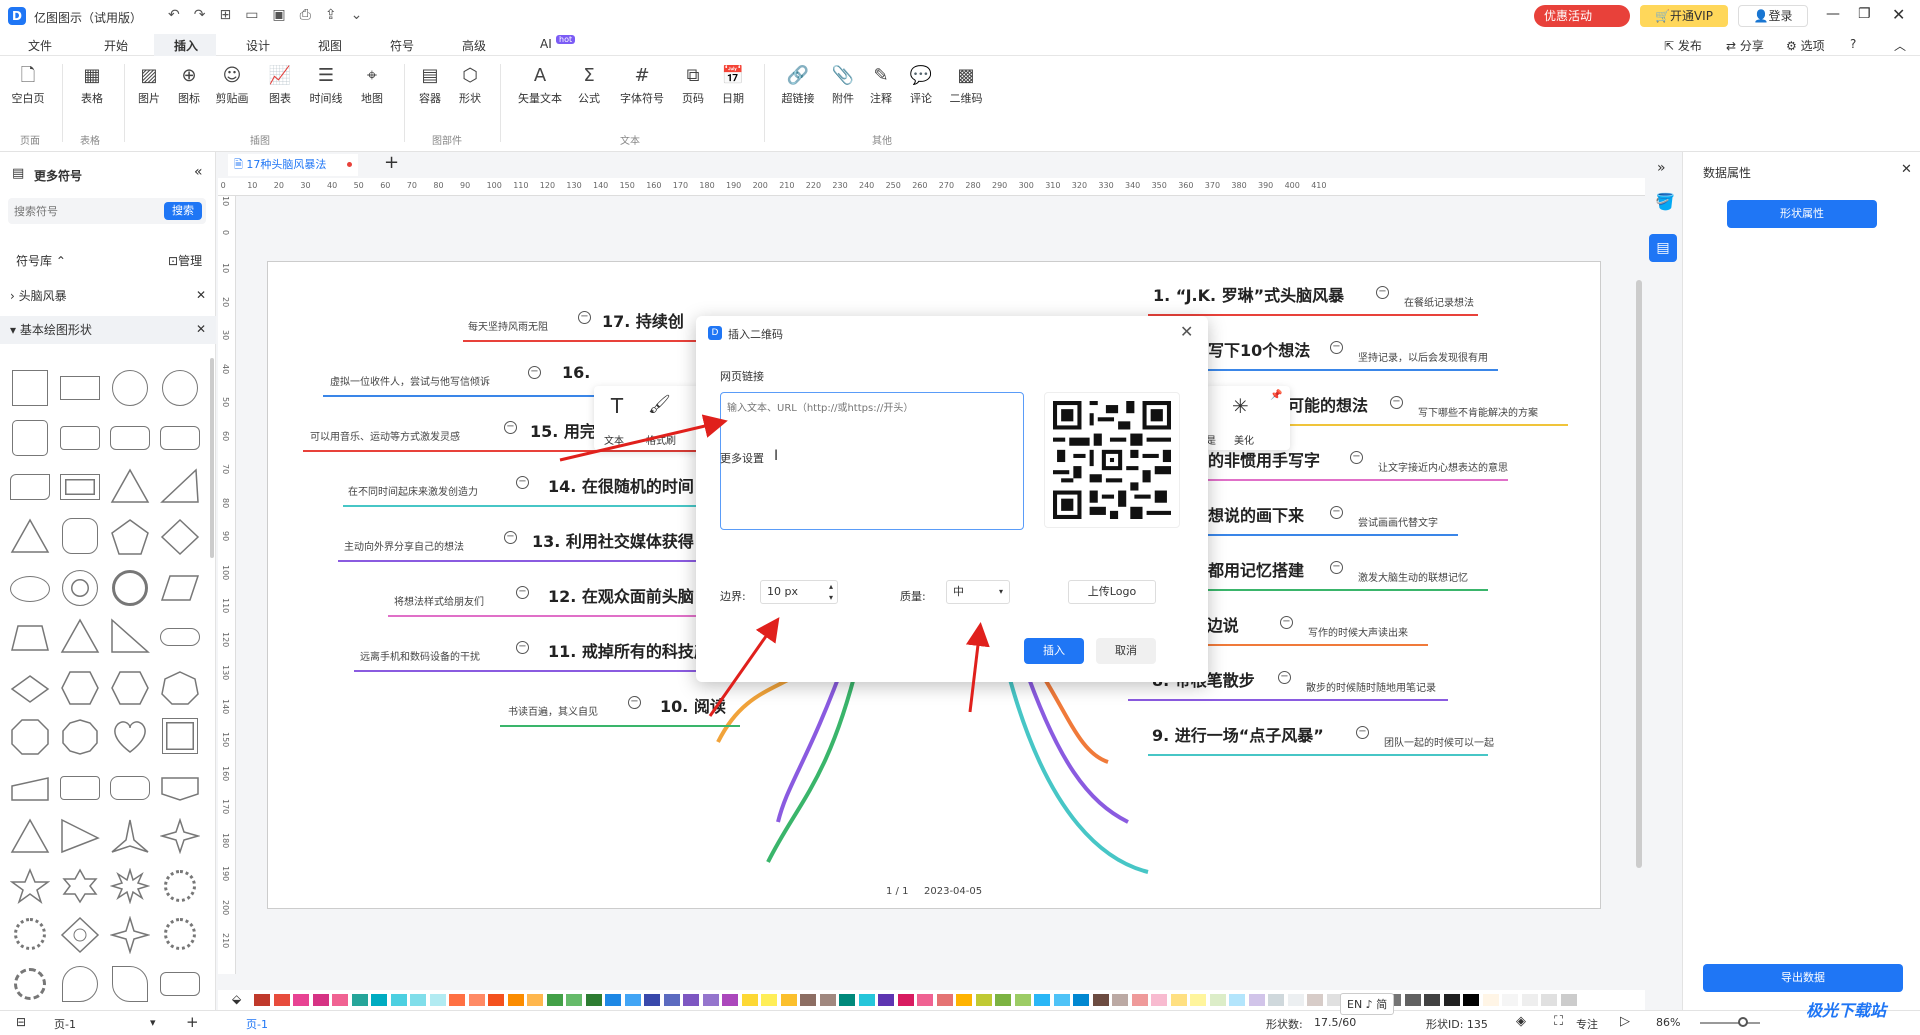 The height and width of the screenshot is (1035, 1920). What do you see at coordinates (212, 458) in the screenshot?
I see `panel-scrollbar` at bounding box center [212, 458].